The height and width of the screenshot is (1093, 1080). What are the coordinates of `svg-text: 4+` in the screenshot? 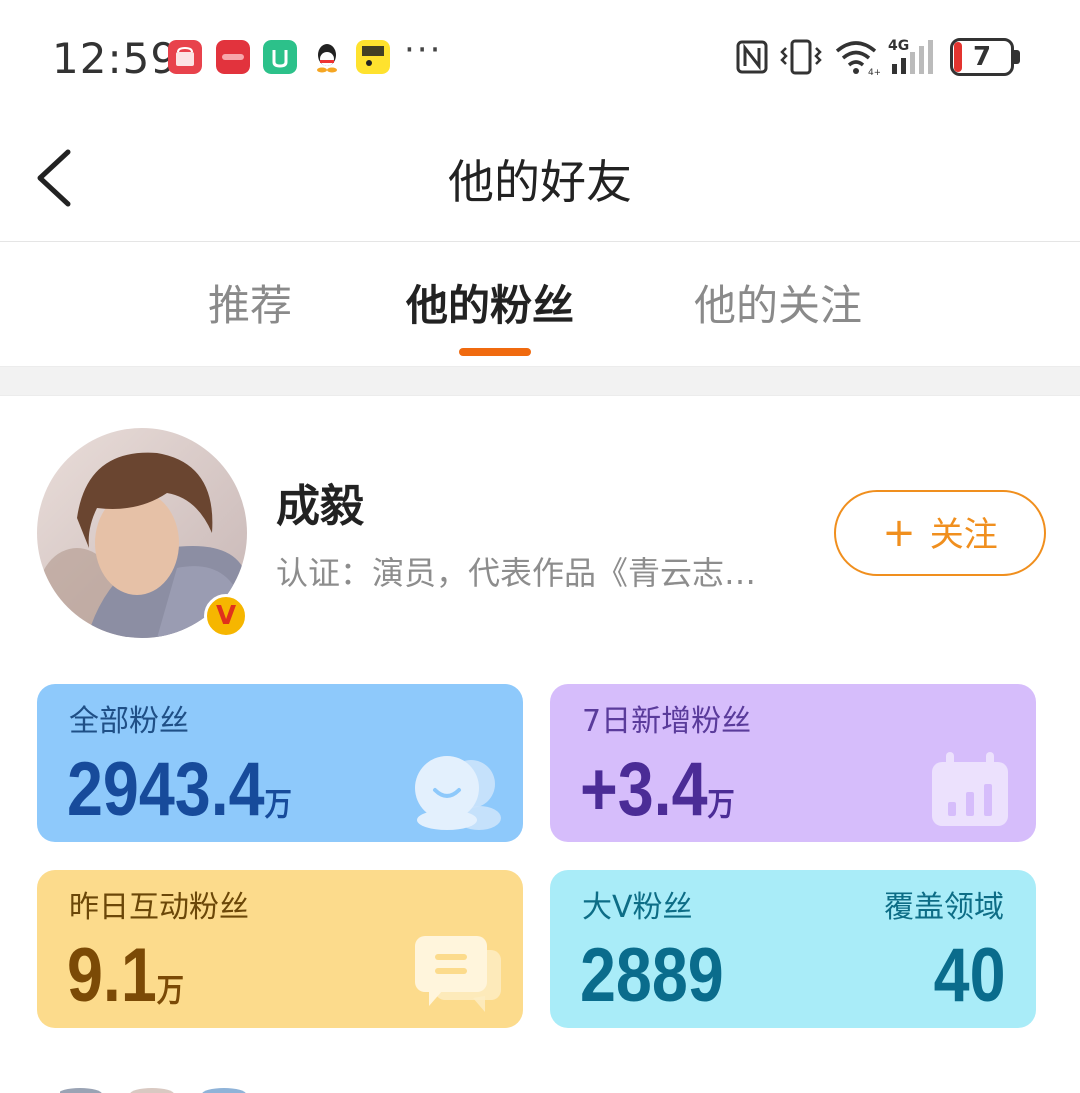 It's located at (874, 72).